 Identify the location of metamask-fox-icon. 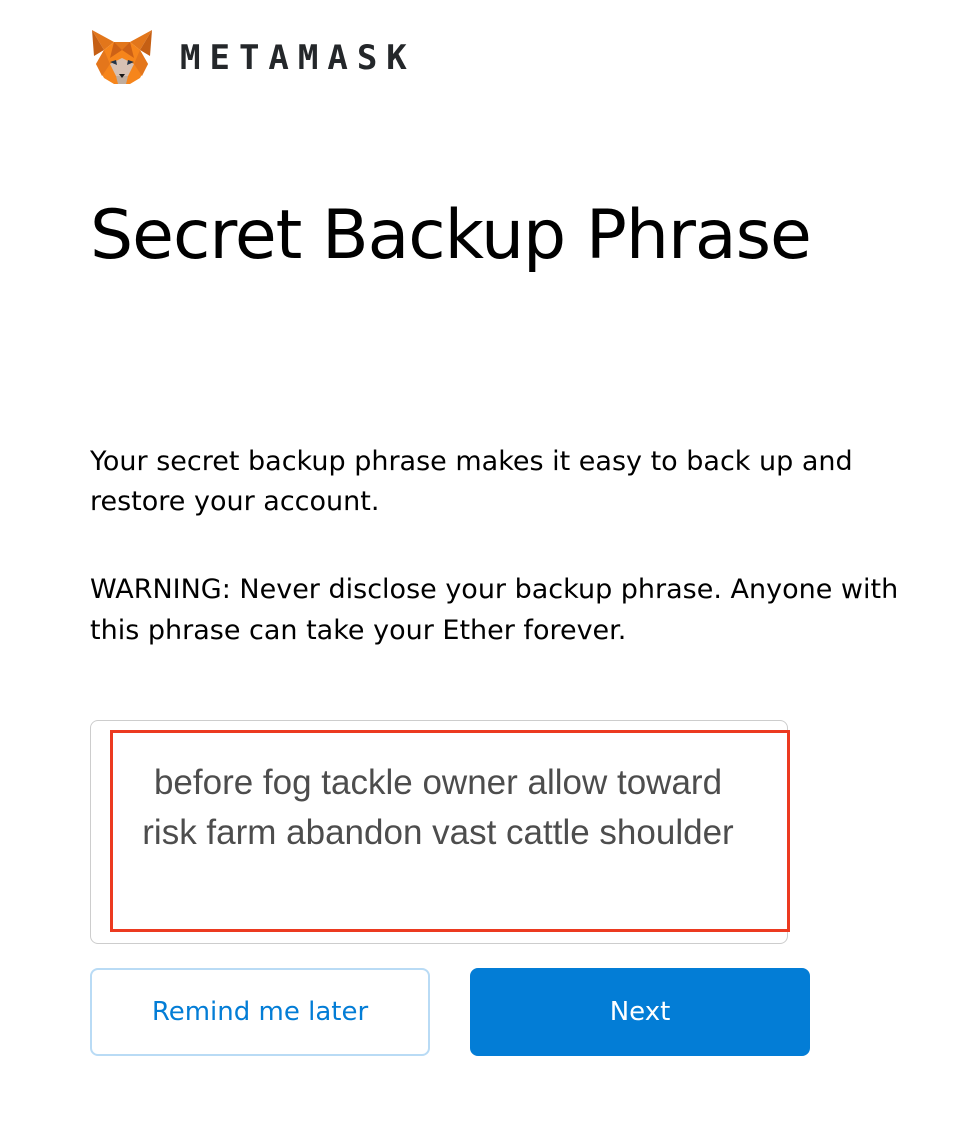
(122, 57).